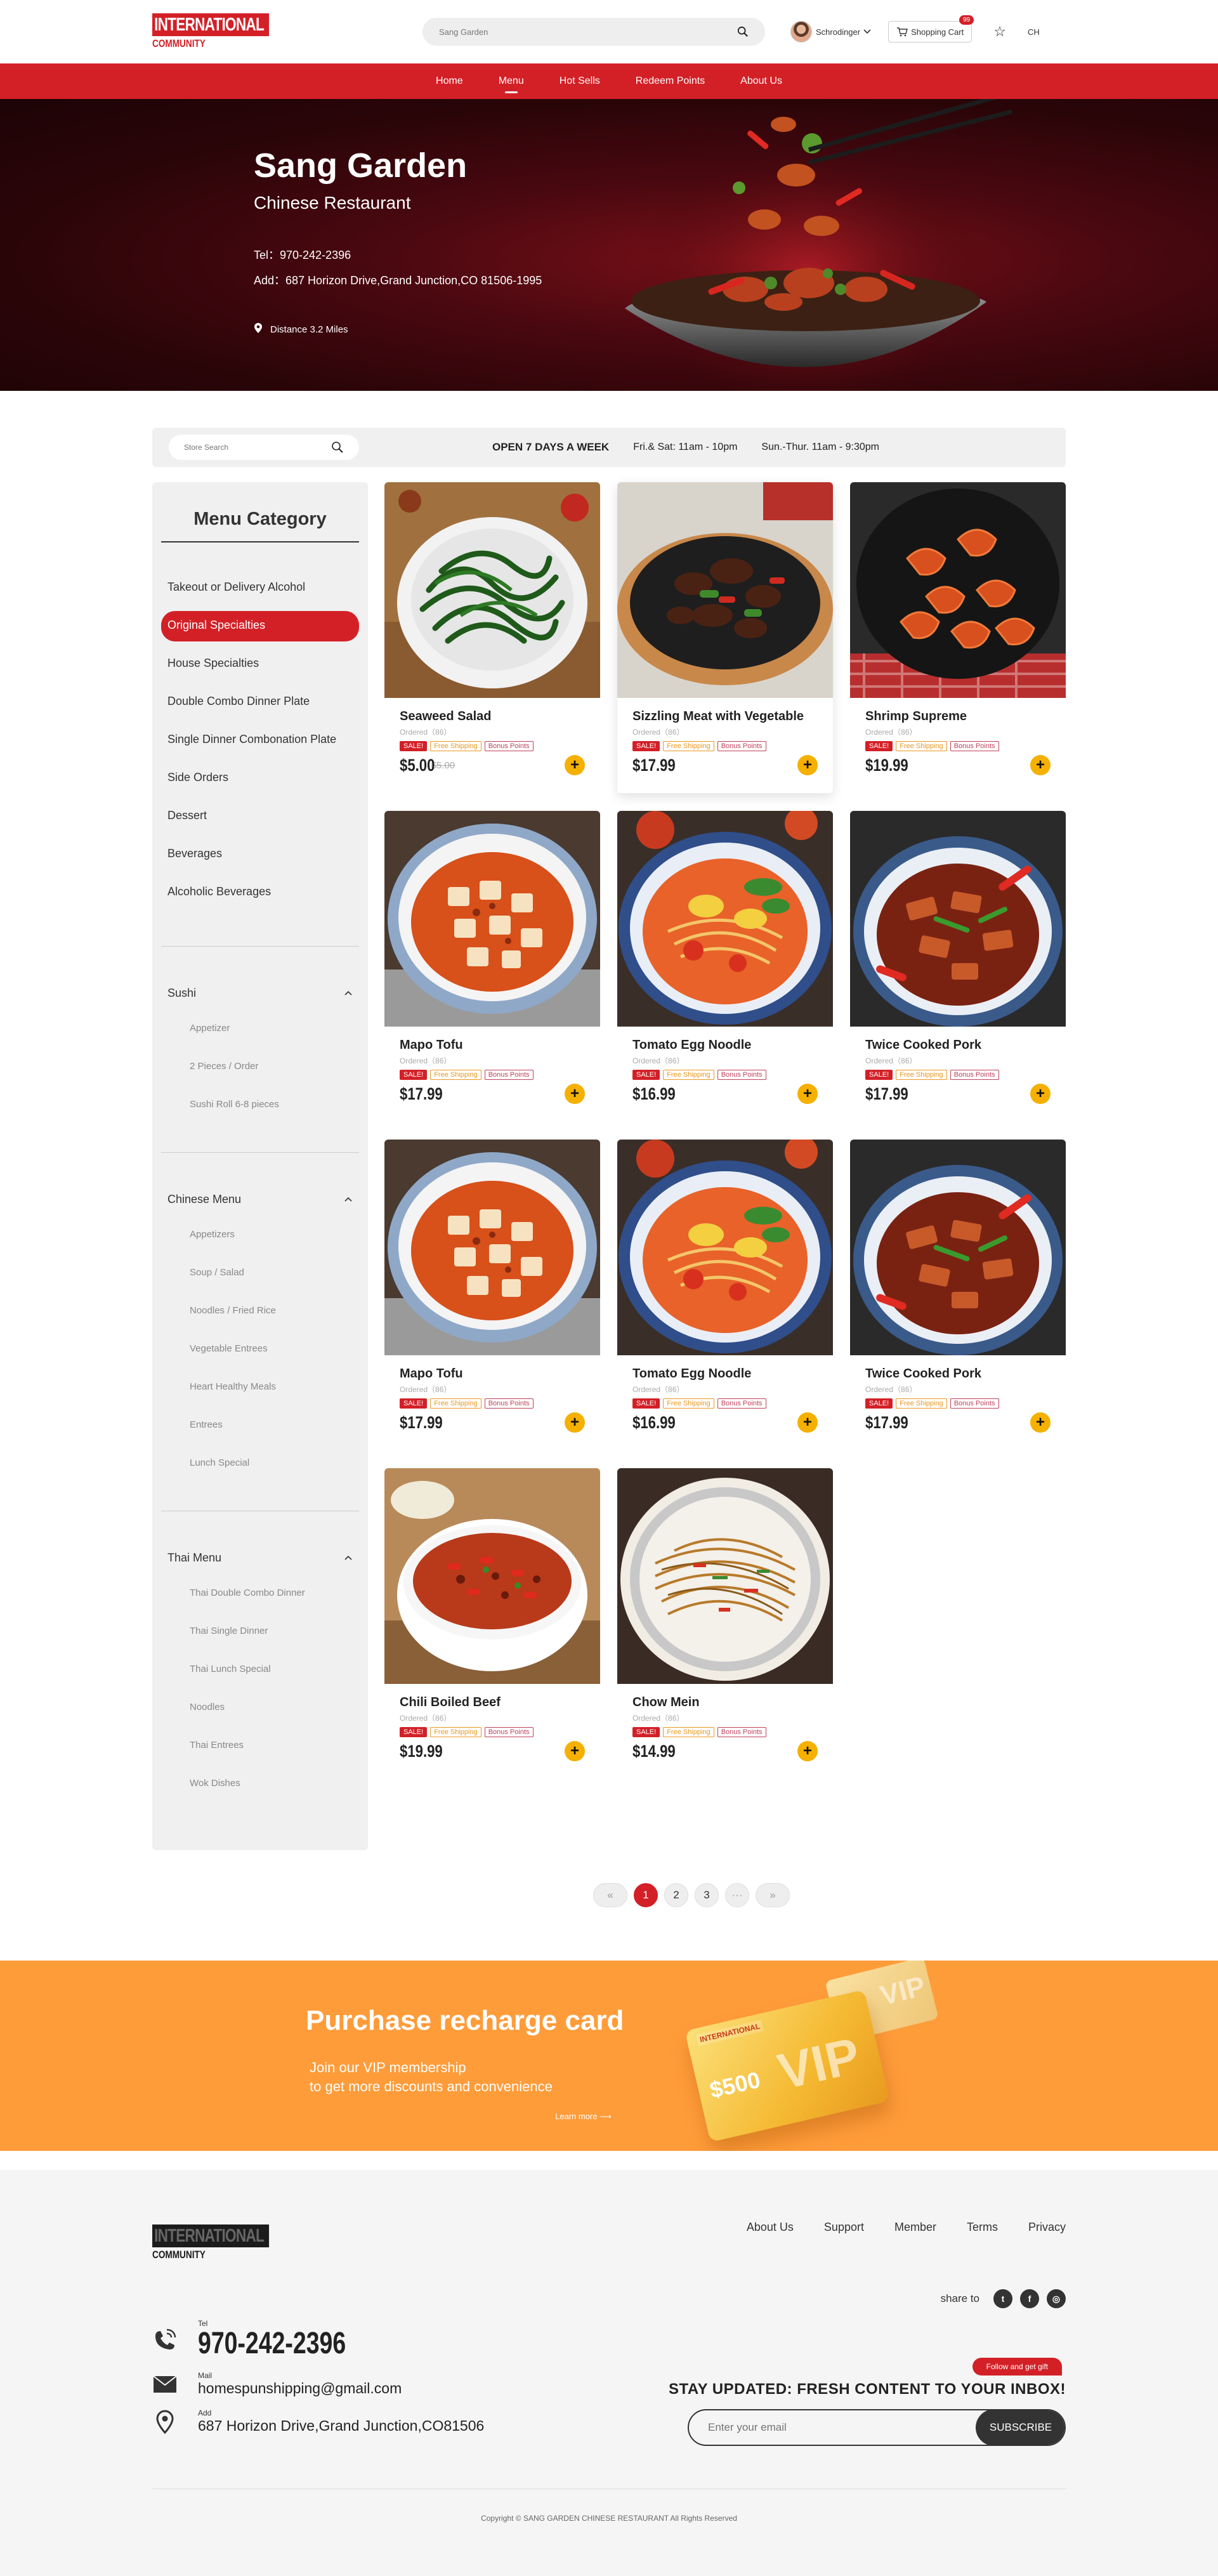 This screenshot has height=2576, width=1218. I want to click on subcategory-item: Noodles / Fried Rice, so click(260, 1310).